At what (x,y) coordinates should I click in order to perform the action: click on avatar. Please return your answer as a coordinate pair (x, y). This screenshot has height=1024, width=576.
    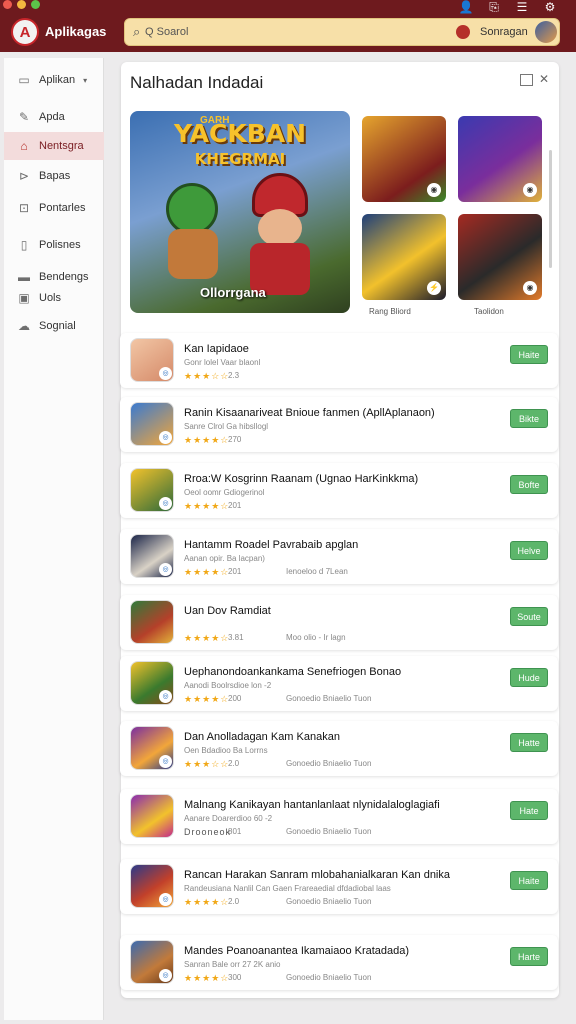
    Looking at the image, I should click on (546, 32).